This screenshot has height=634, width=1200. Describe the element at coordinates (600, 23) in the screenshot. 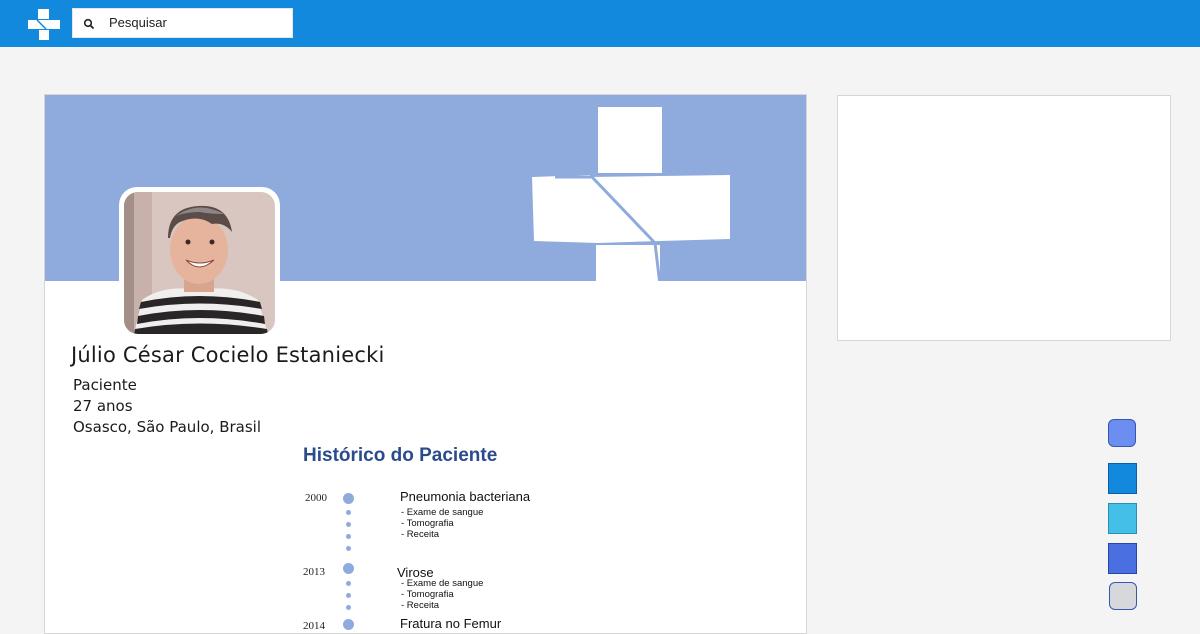

I see `top-bar: Pesquisar` at that location.